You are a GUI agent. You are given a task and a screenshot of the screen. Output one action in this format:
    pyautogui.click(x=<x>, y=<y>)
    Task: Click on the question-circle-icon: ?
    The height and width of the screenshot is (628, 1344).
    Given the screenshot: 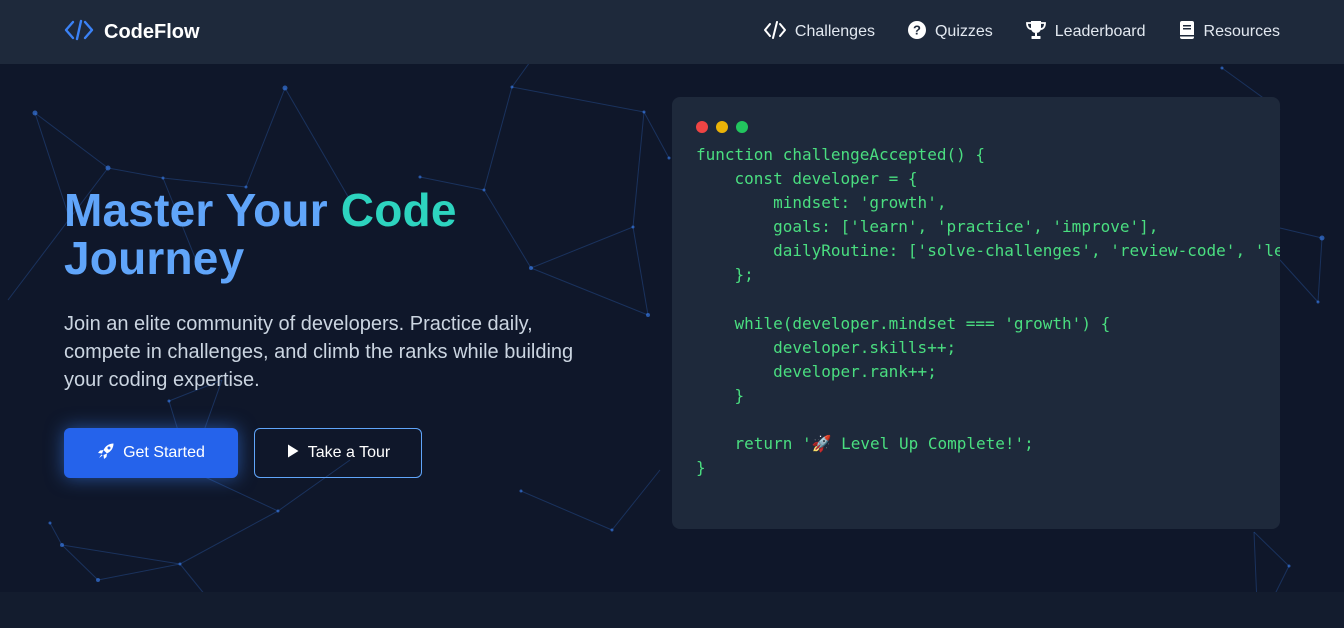 What is the action you would take?
    pyautogui.click(x=917, y=32)
    